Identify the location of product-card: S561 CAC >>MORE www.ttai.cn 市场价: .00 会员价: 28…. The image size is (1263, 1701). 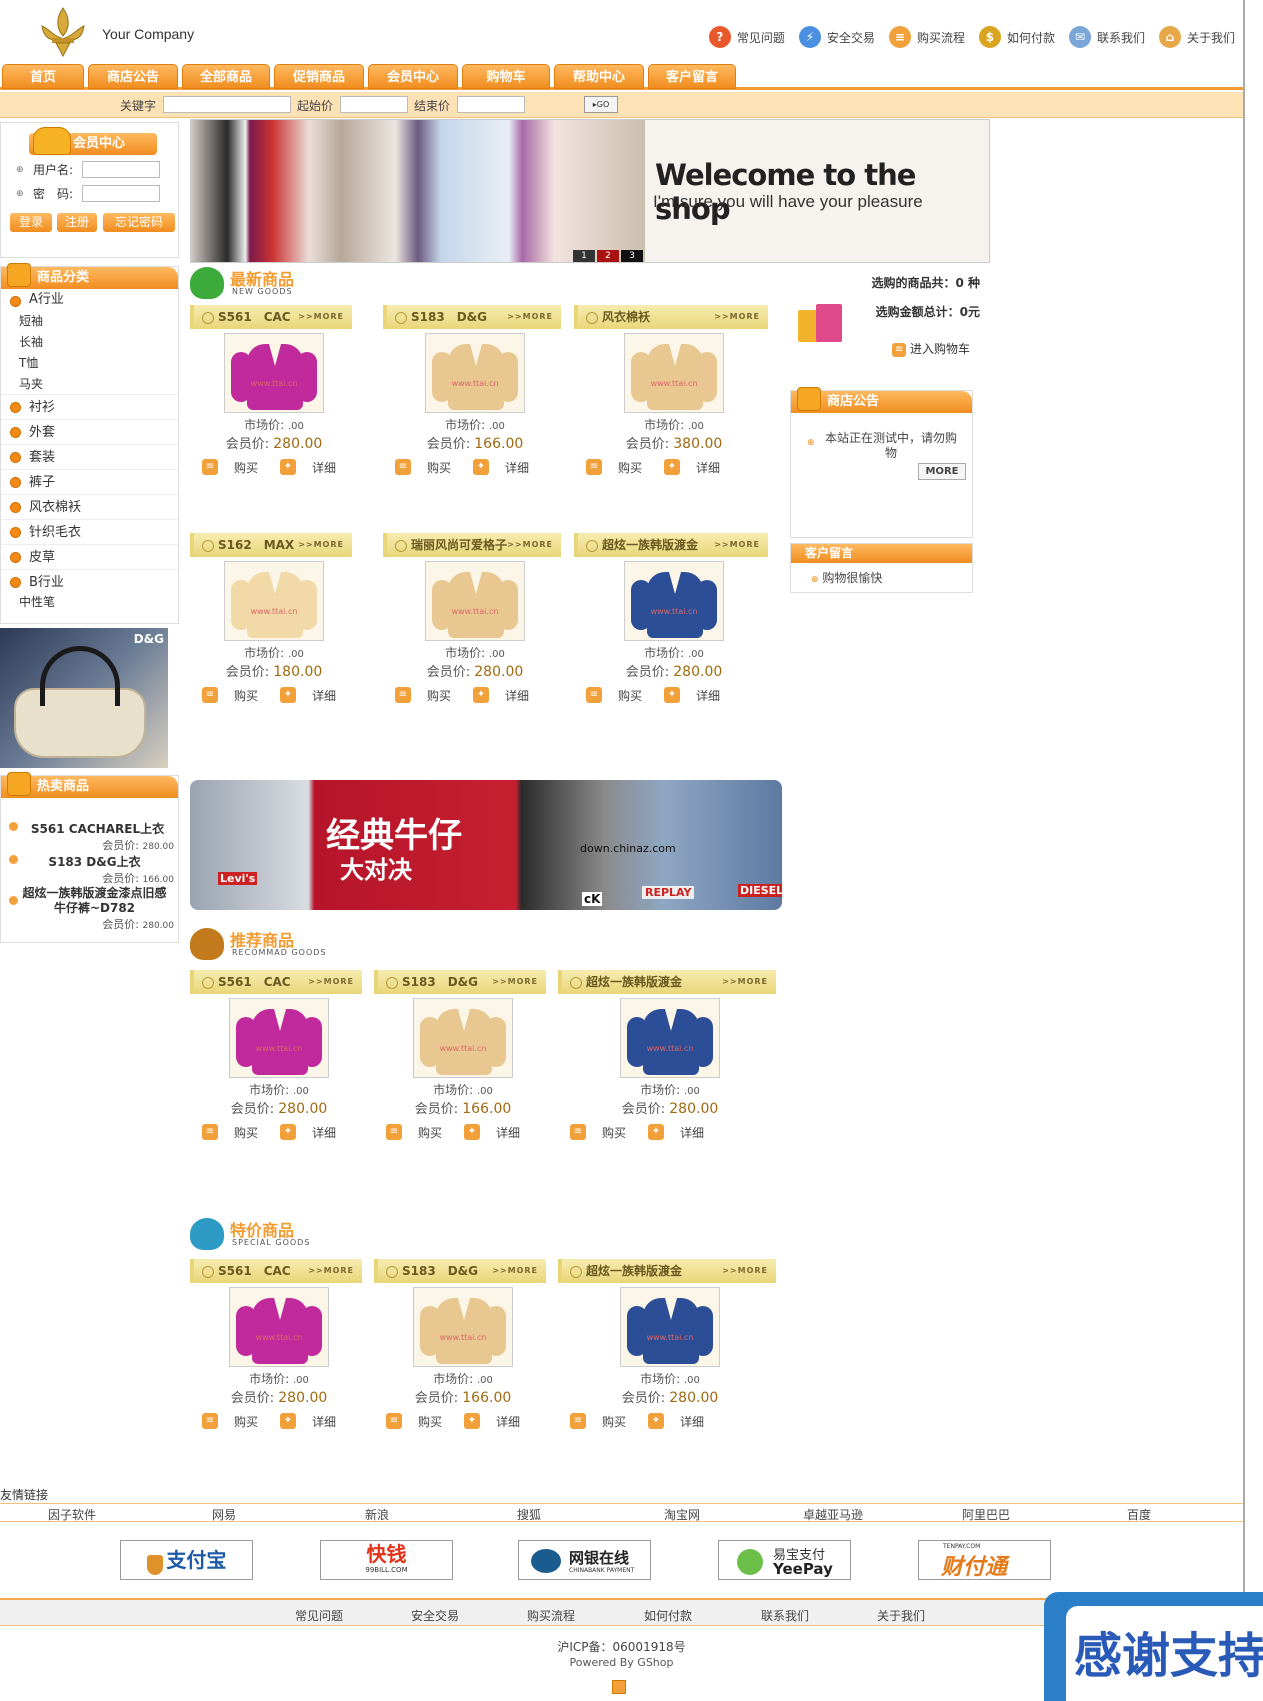
(279, 1344).